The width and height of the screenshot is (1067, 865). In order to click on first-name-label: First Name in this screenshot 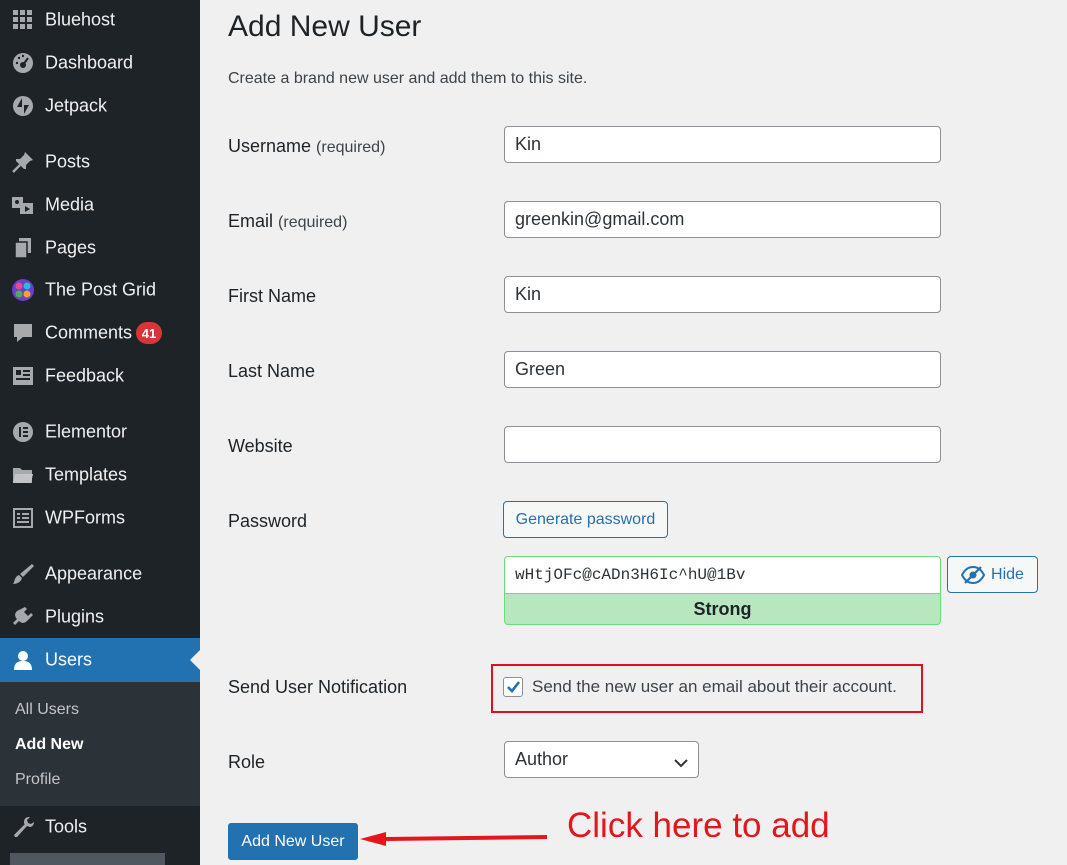, I will do `click(272, 296)`.